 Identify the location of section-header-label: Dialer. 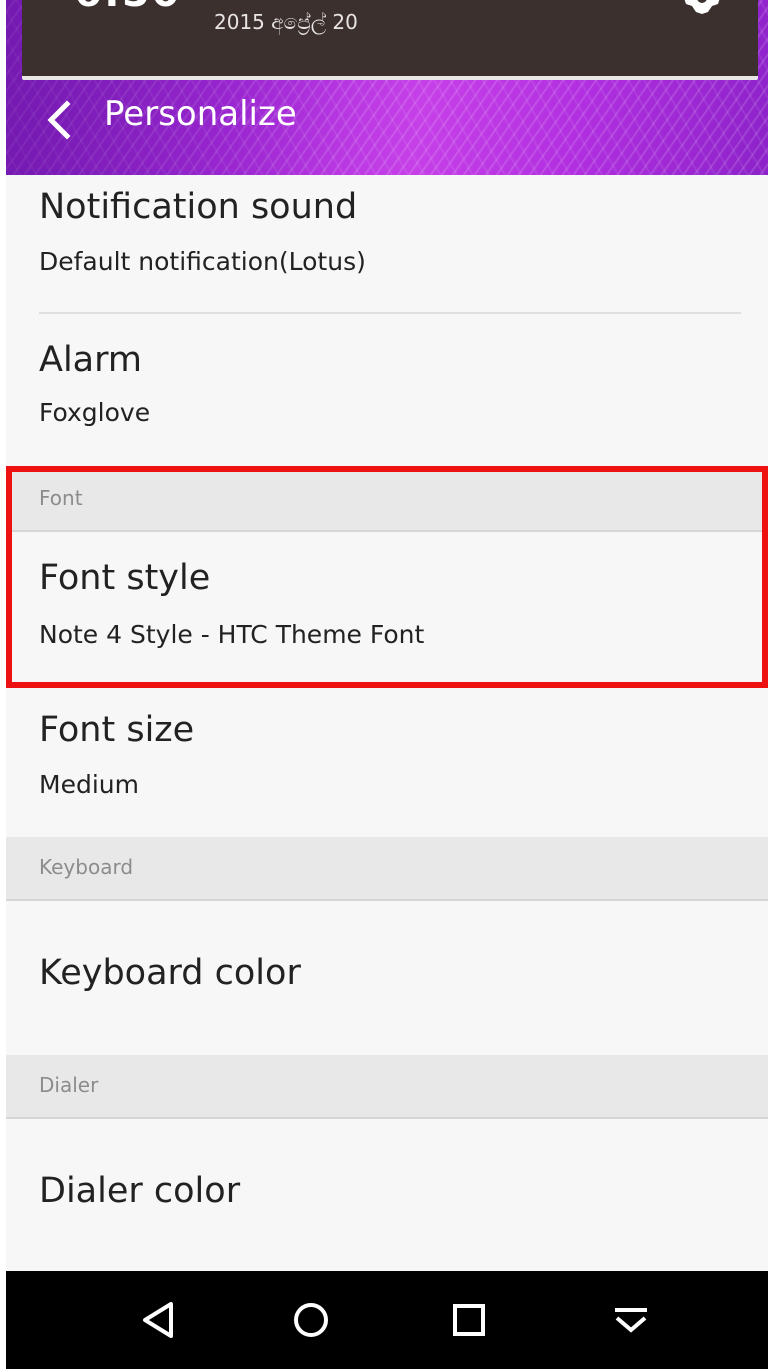
(69, 1085).